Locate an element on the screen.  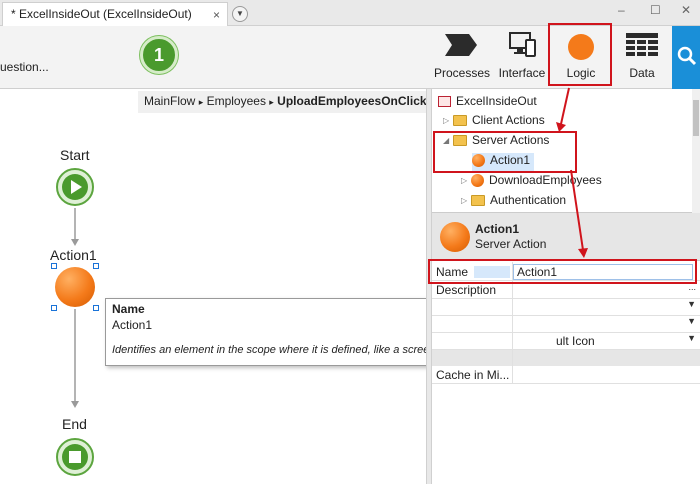
tree-client-actions-label: Client Actions is located at coordinates (508, 120).